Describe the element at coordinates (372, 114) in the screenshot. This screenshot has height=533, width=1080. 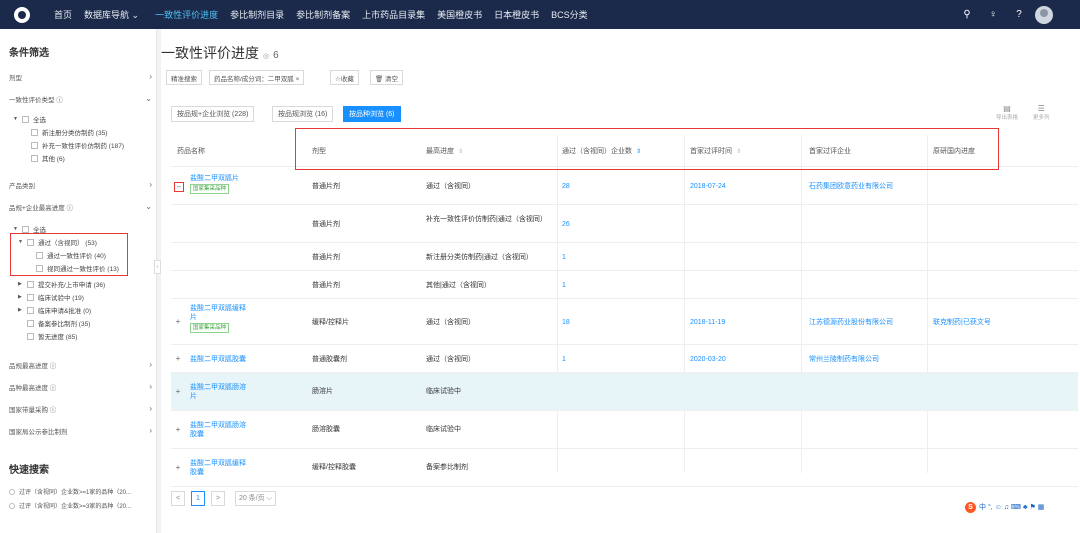
I see `tab-variety: 按品种浏览 (6)` at that location.